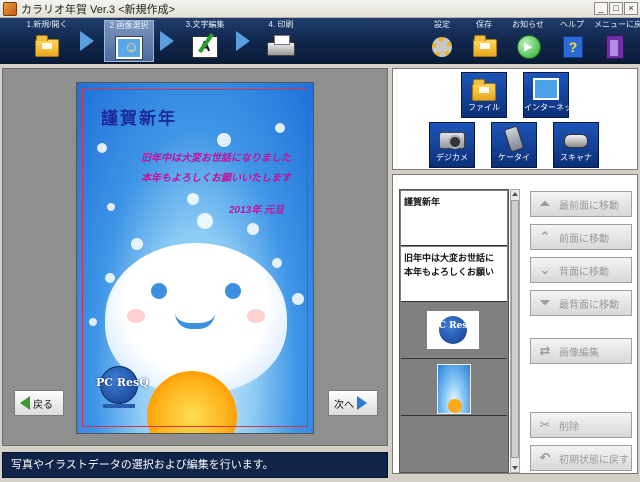 The width and height of the screenshot is (640, 482). I want to click on layer-list: 謹賀新年 旧年中は大変お世話に 本年もよろしくお願い PC ResQ, so click(454, 331).